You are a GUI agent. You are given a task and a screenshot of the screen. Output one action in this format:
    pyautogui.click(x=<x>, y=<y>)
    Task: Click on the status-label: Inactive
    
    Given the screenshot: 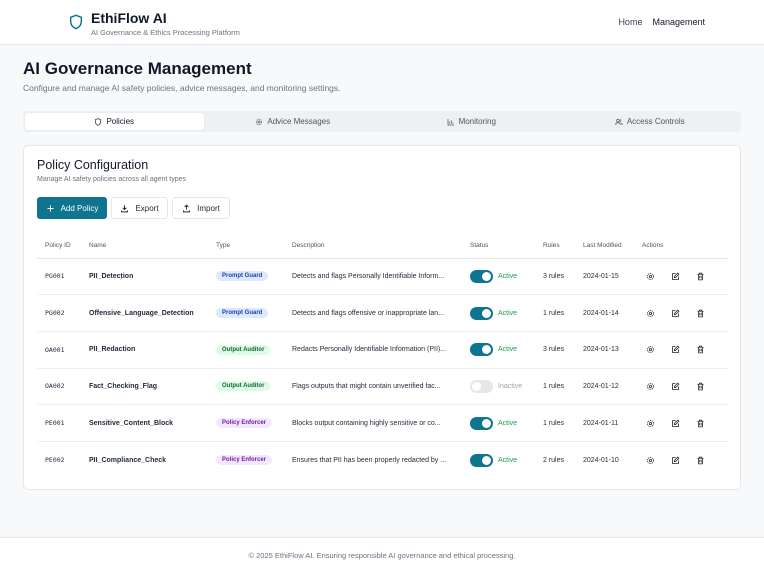 What is the action you would take?
    pyautogui.click(x=510, y=386)
    